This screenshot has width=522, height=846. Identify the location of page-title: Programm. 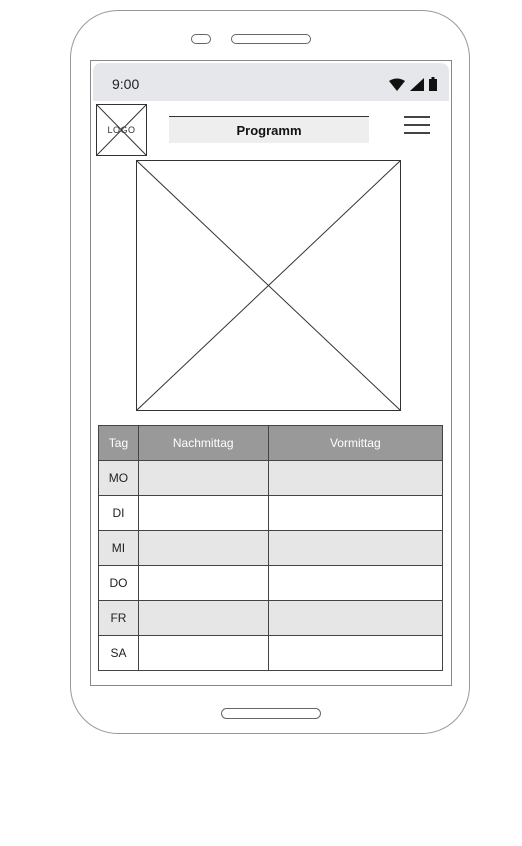
(269, 129).